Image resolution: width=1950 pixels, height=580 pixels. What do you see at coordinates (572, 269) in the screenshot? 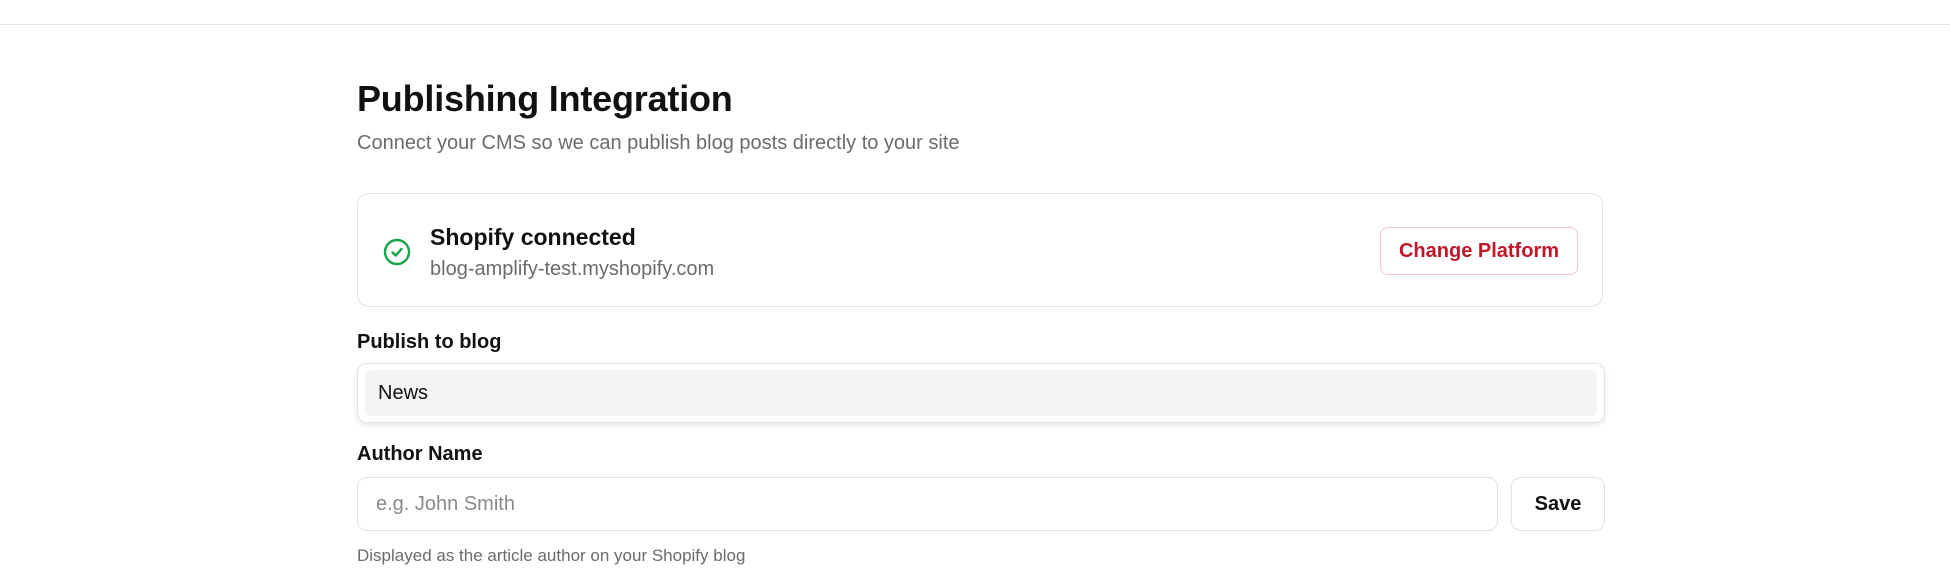
I see `connection-domain: blog-amplify-test.myshopify.com` at bounding box center [572, 269].